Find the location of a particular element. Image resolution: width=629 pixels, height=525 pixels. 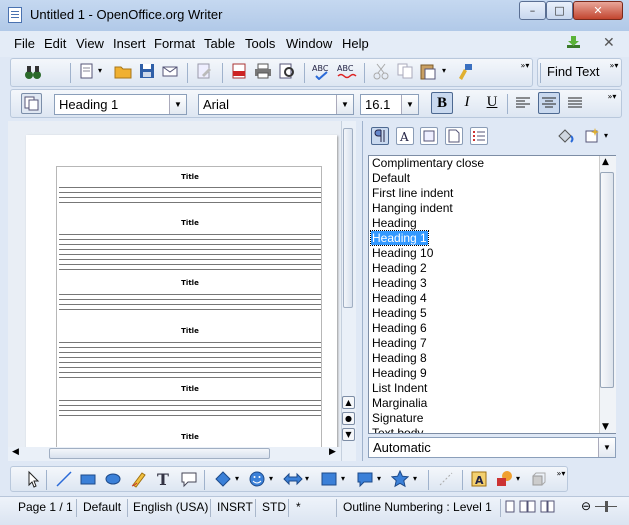

freeform-line-icon is located at coordinates (139, 479).